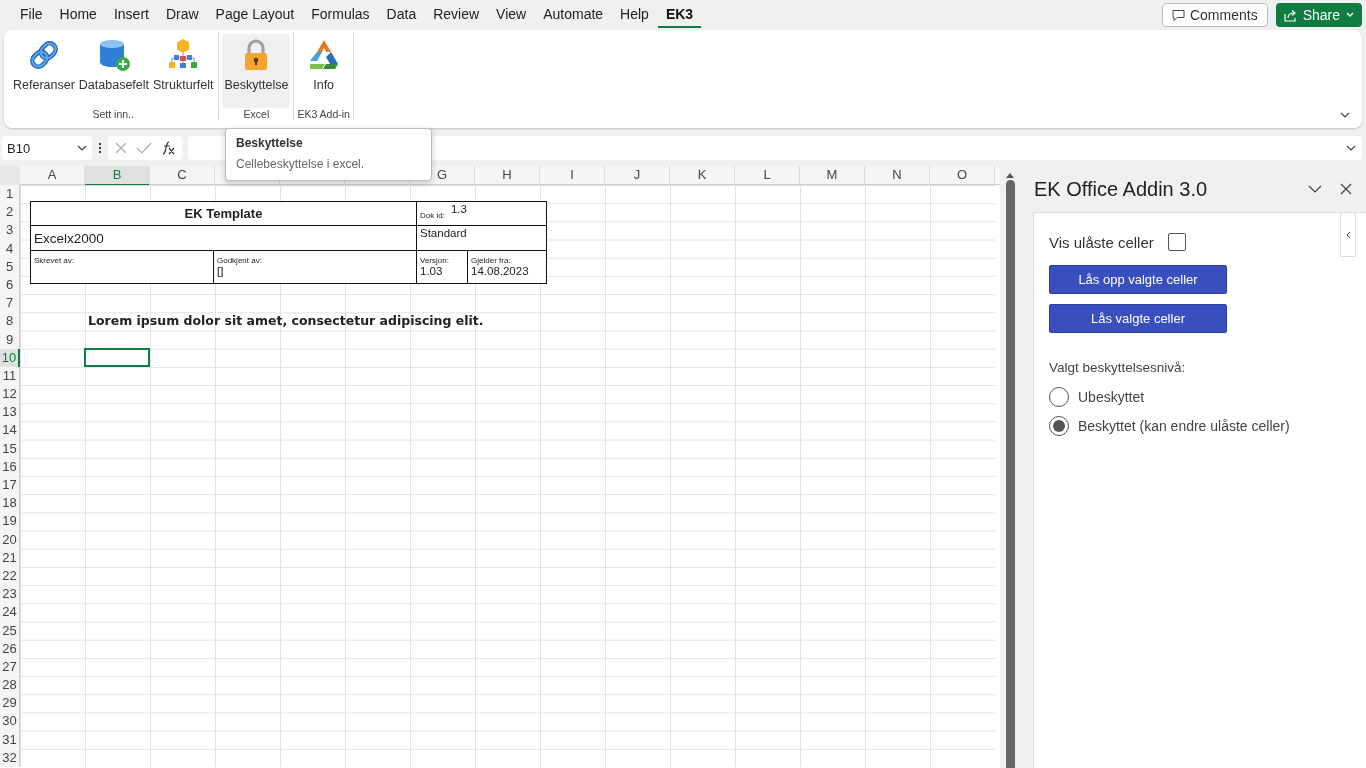 This screenshot has width=1366, height=768. I want to click on menu-tab: Draw, so click(182, 15).